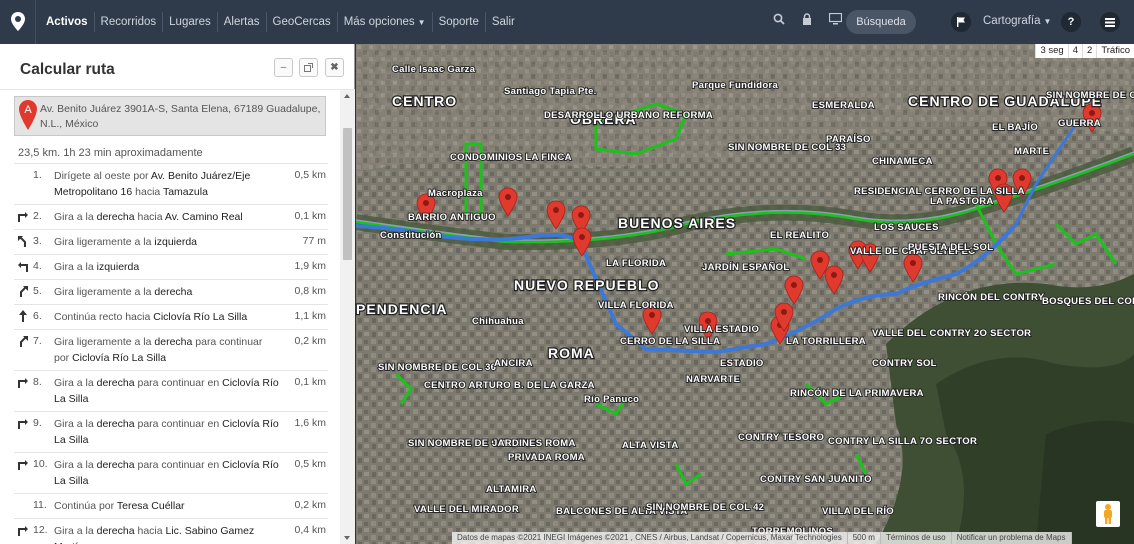 Image resolution: width=1134 pixels, height=544 pixels. I want to click on map-scale: 500 m, so click(864, 538).